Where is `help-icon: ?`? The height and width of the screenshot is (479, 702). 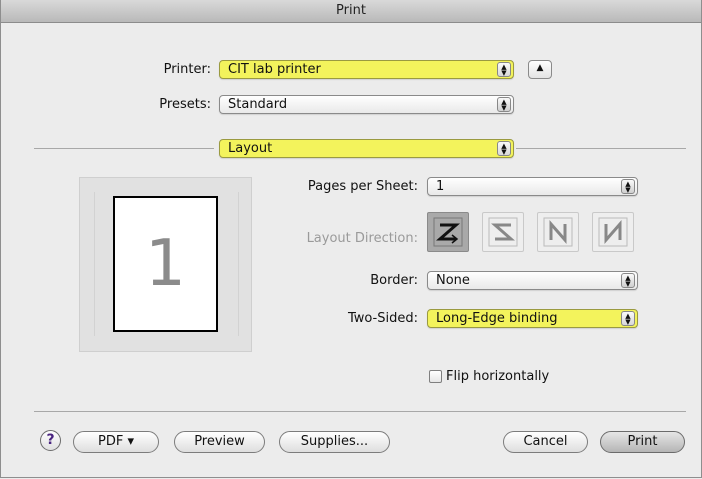
help-icon: ? is located at coordinates (50, 440).